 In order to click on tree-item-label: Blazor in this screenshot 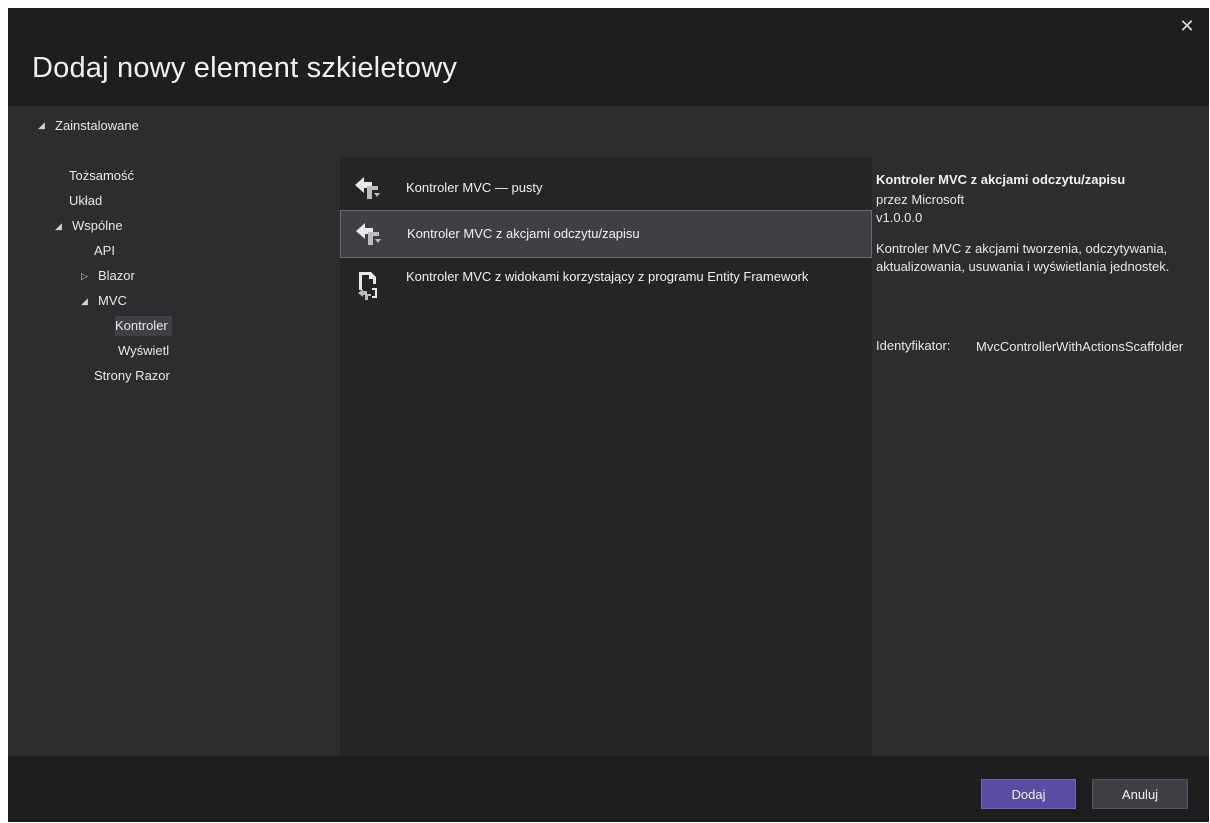, I will do `click(116, 275)`.